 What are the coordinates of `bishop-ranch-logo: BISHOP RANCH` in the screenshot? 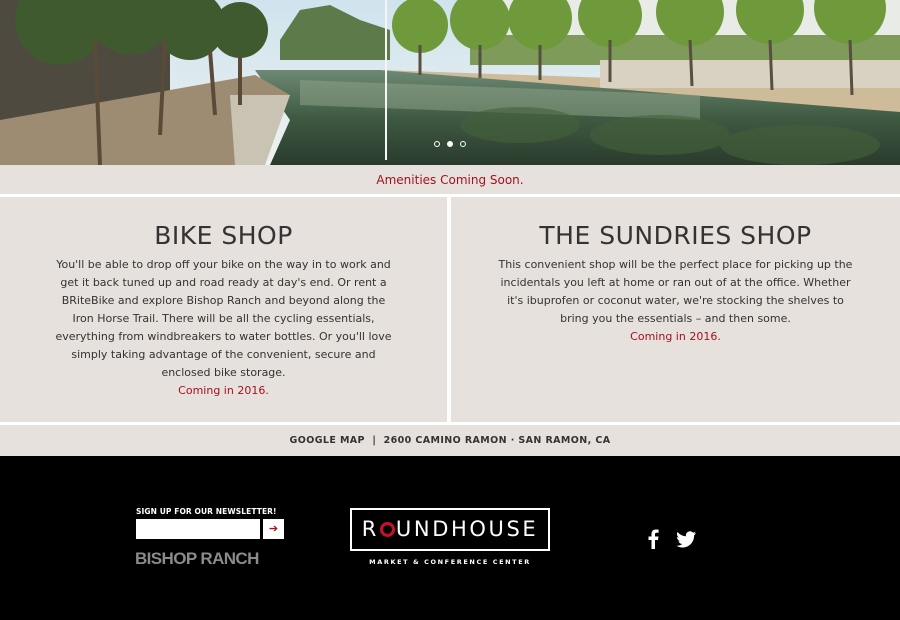 It's located at (197, 559).